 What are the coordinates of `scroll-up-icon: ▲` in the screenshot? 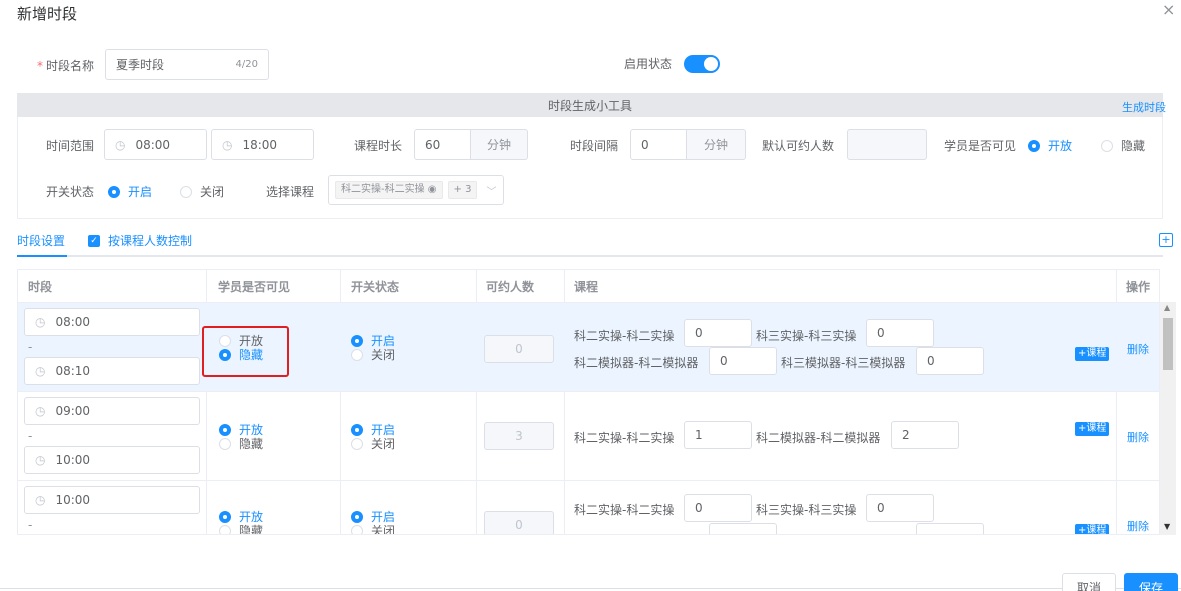 It's located at (1167, 307).